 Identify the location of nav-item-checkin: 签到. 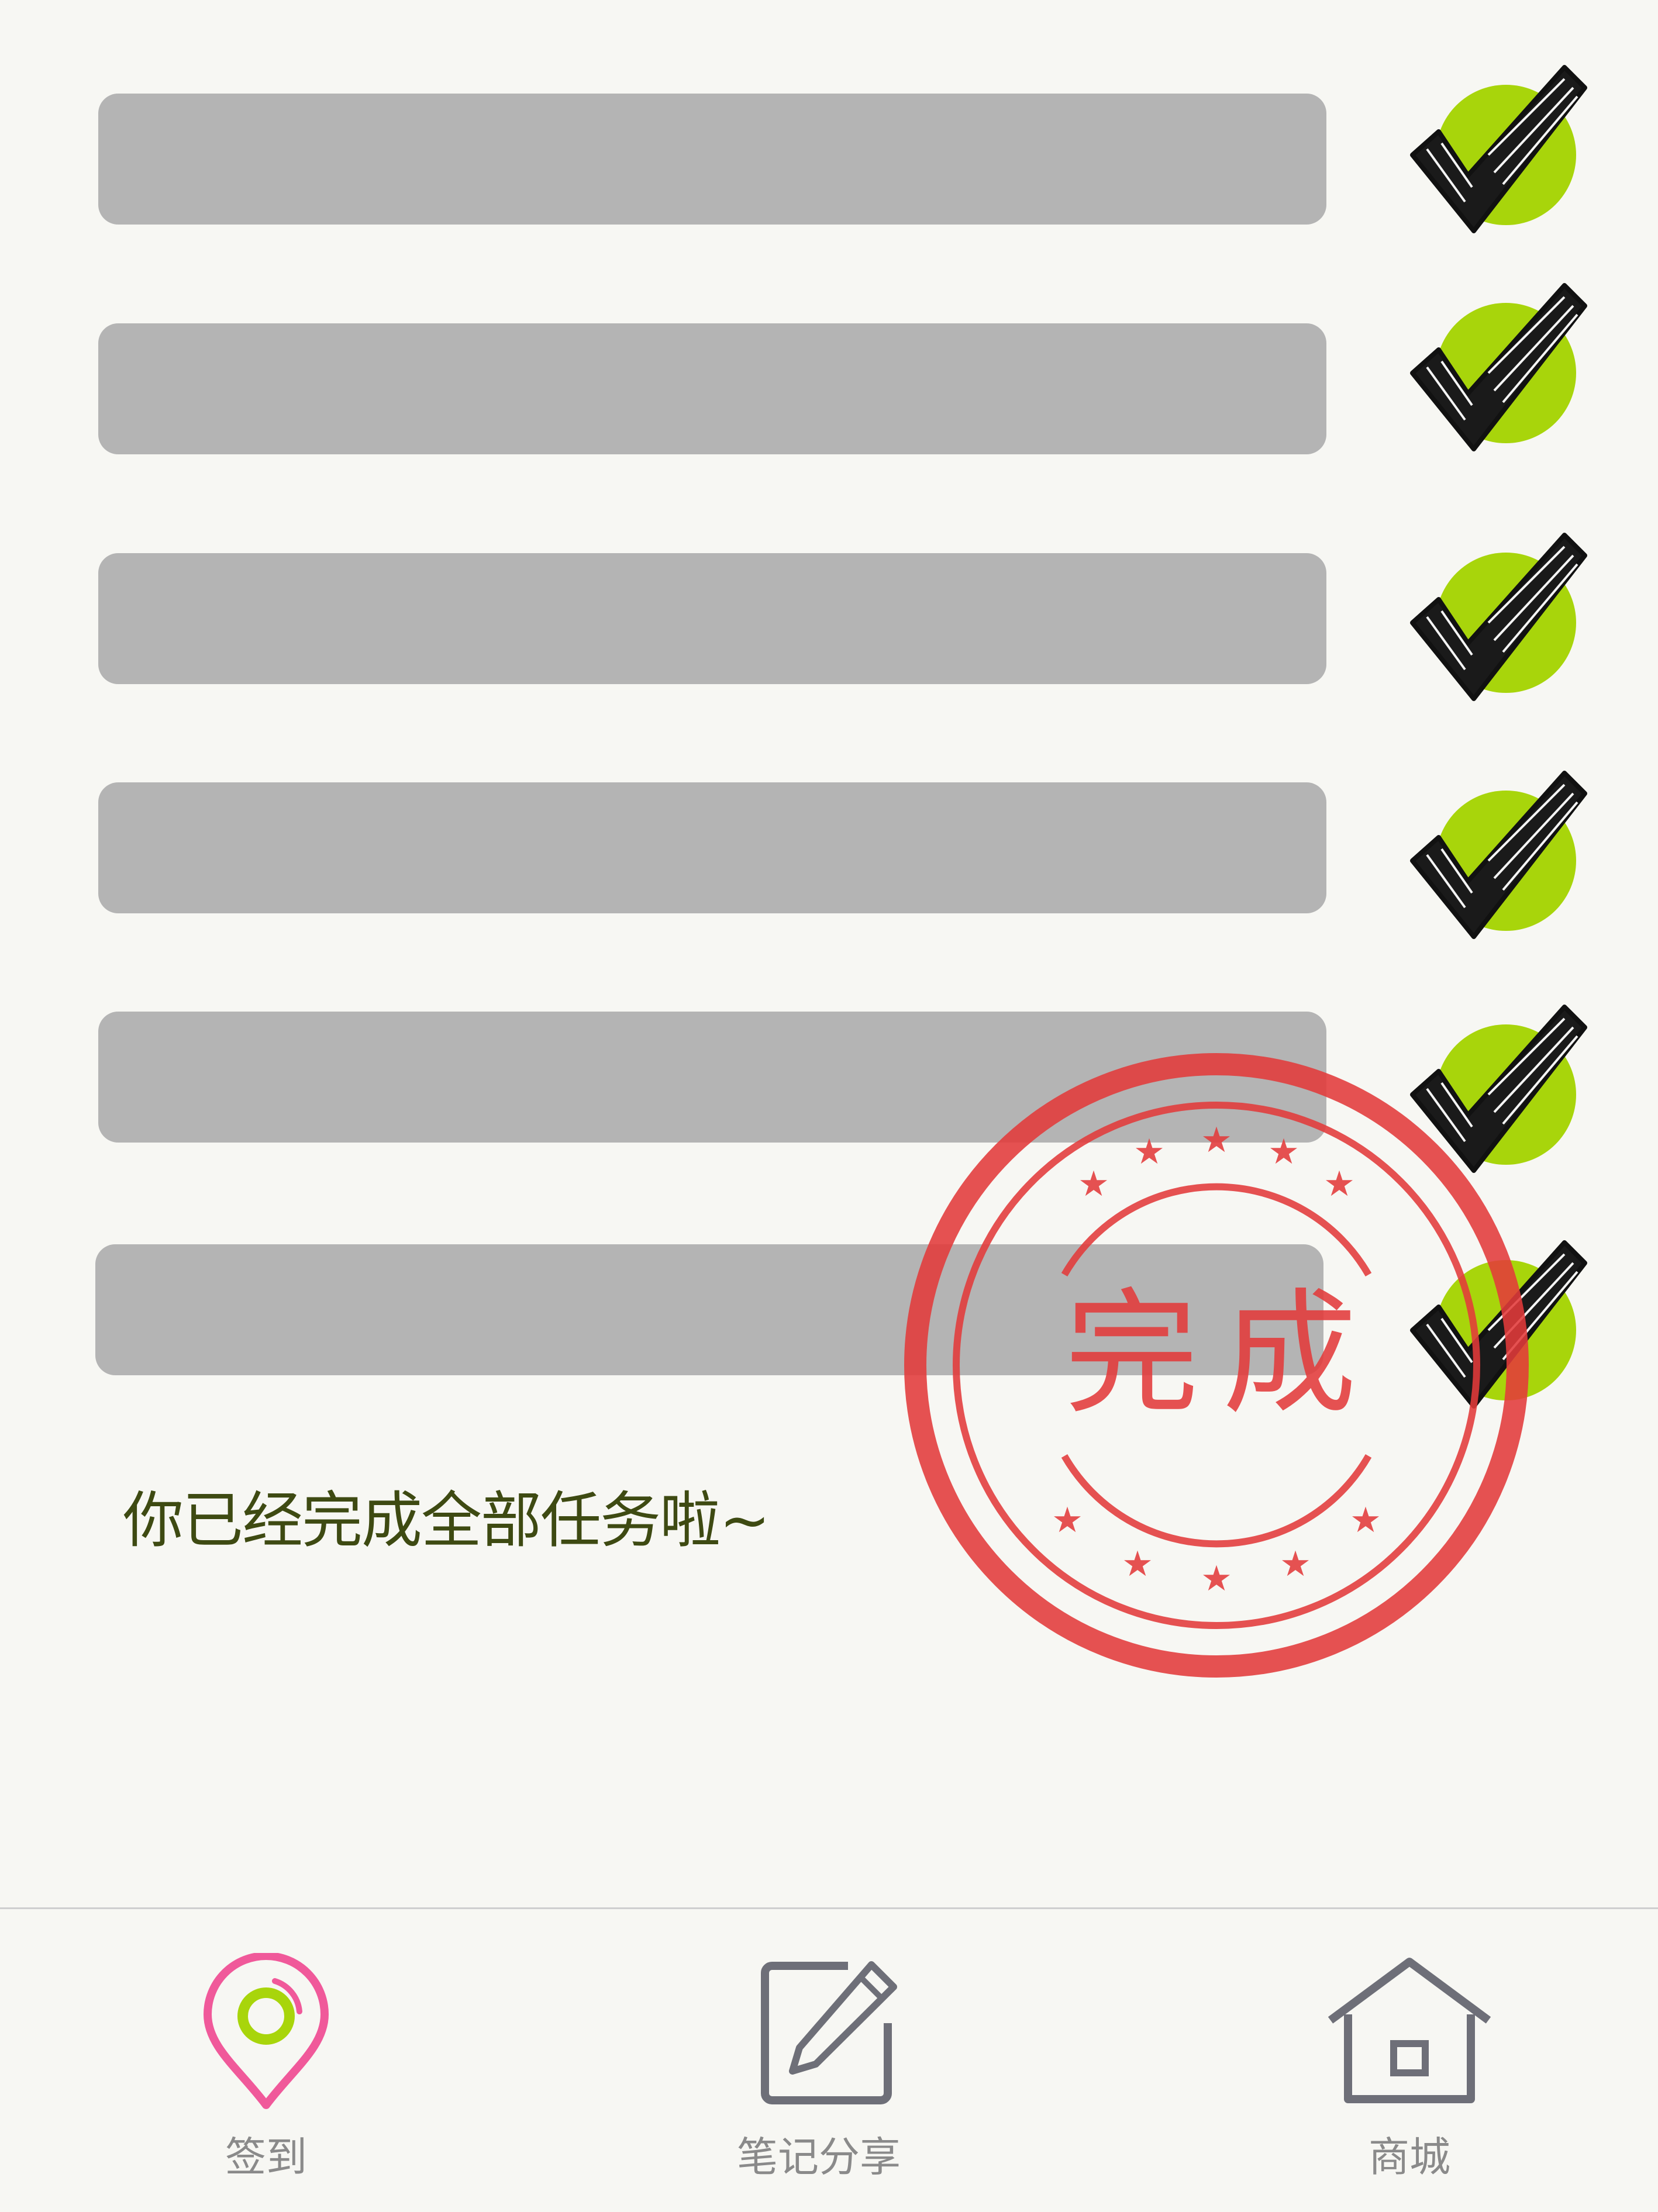
(266, 2060).